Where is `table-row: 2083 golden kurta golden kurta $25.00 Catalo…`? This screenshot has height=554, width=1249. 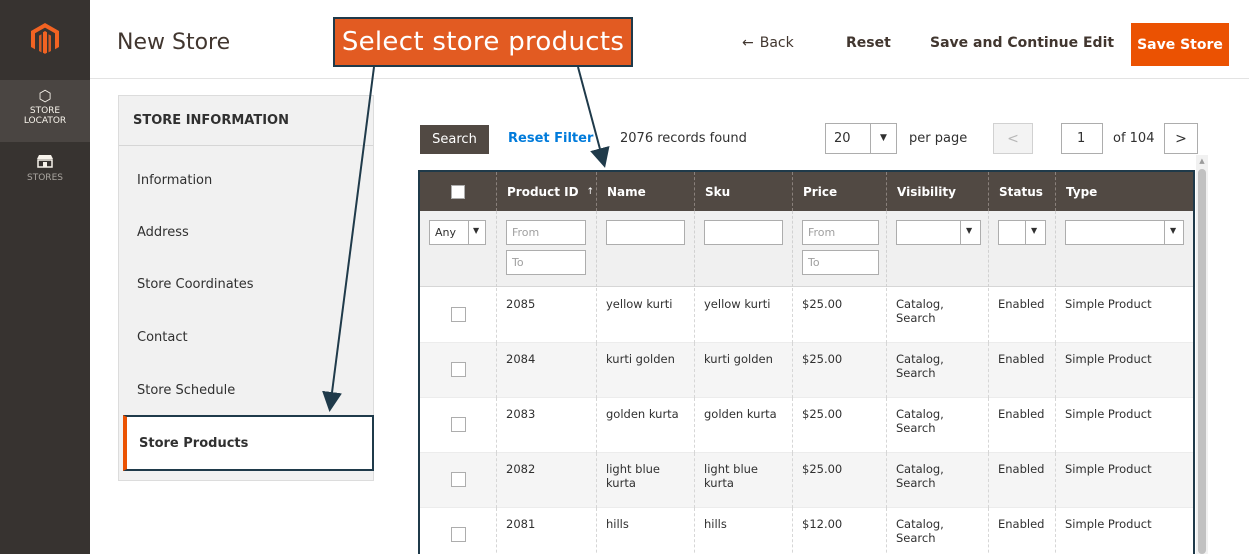 table-row: 2083 golden kurta golden kurta $25.00 Catalo… is located at coordinates (806, 425).